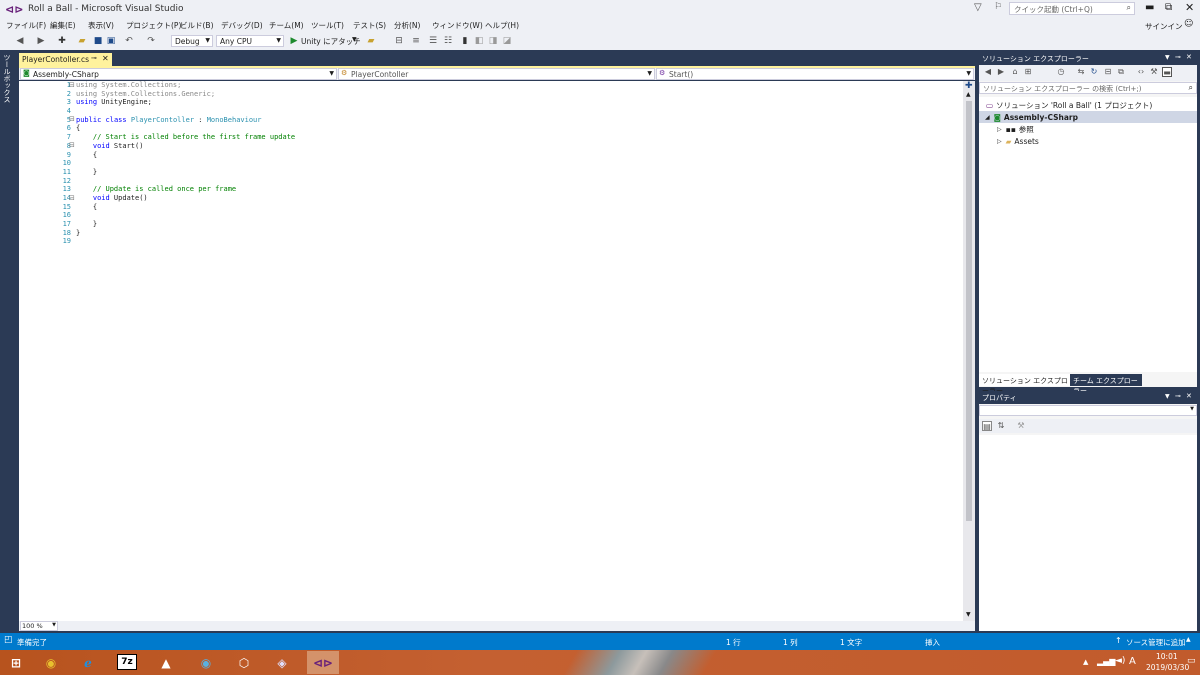  What do you see at coordinates (1188, 639) in the screenshot?
I see `chevron-up-icon: ▲` at bounding box center [1188, 639].